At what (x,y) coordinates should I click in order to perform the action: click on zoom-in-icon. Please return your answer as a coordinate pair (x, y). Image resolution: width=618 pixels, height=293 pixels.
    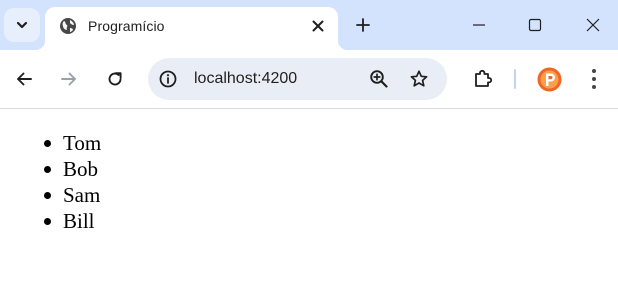
    Looking at the image, I should click on (379, 79).